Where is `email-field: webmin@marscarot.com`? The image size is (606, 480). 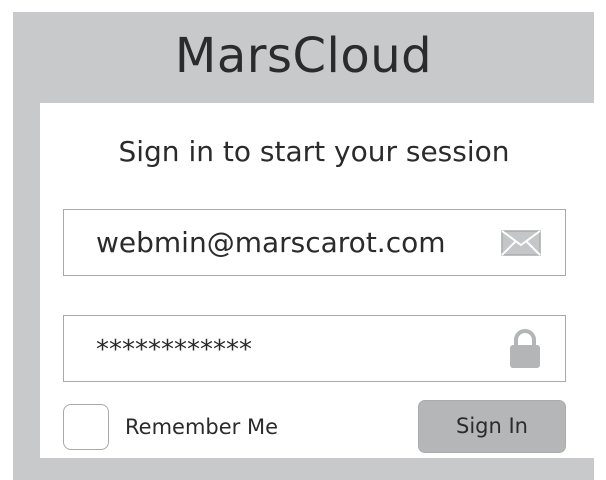
email-field: webmin@marscarot.com is located at coordinates (314, 242).